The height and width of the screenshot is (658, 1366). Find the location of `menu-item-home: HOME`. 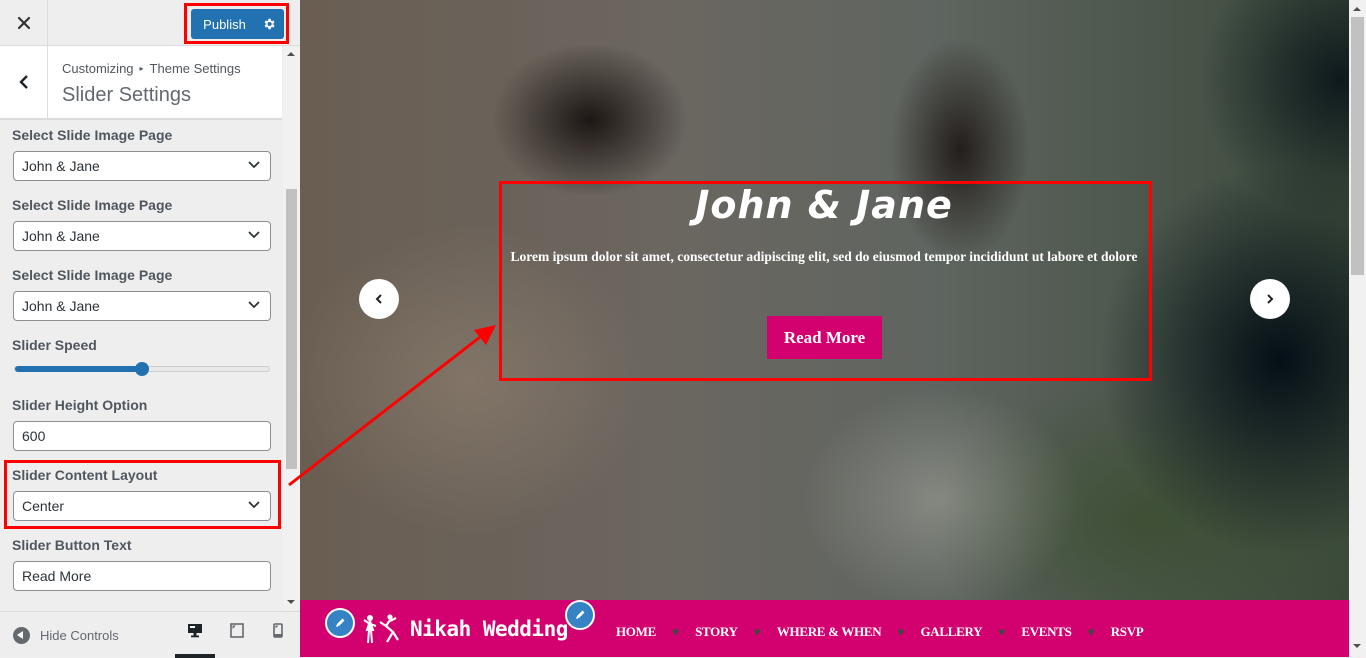

menu-item-home: HOME is located at coordinates (636, 632).